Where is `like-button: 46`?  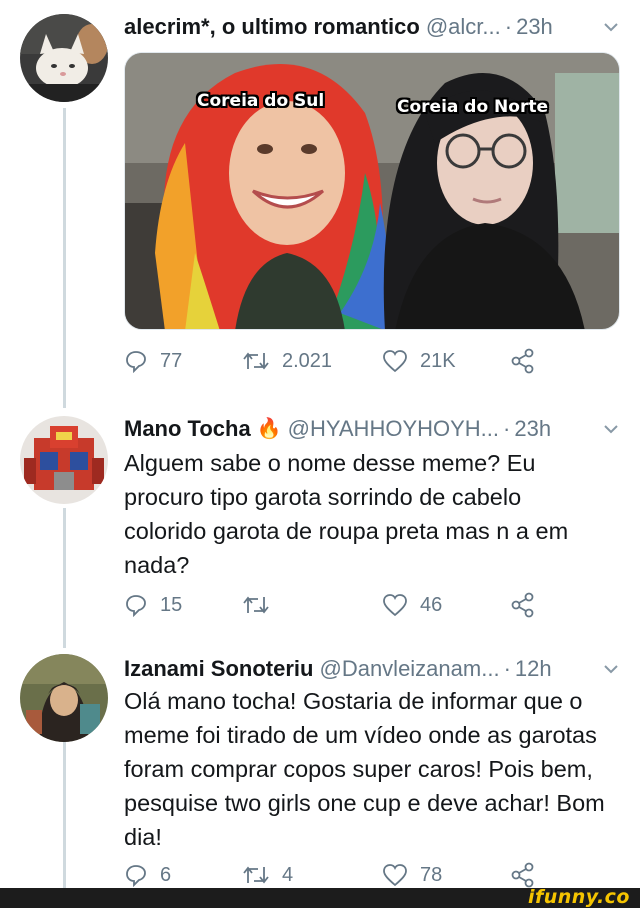
like-button: 46 is located at coordinates (412, 605).